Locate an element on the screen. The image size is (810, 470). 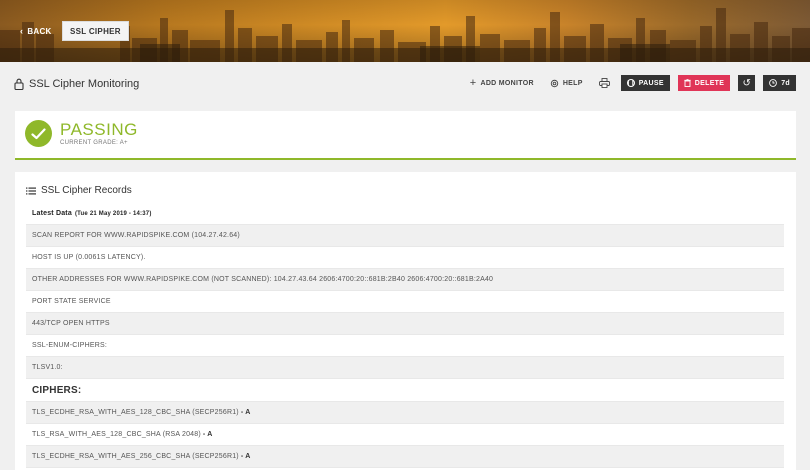
latest-data-label: Latest Data is located at coordinates (52, 213).